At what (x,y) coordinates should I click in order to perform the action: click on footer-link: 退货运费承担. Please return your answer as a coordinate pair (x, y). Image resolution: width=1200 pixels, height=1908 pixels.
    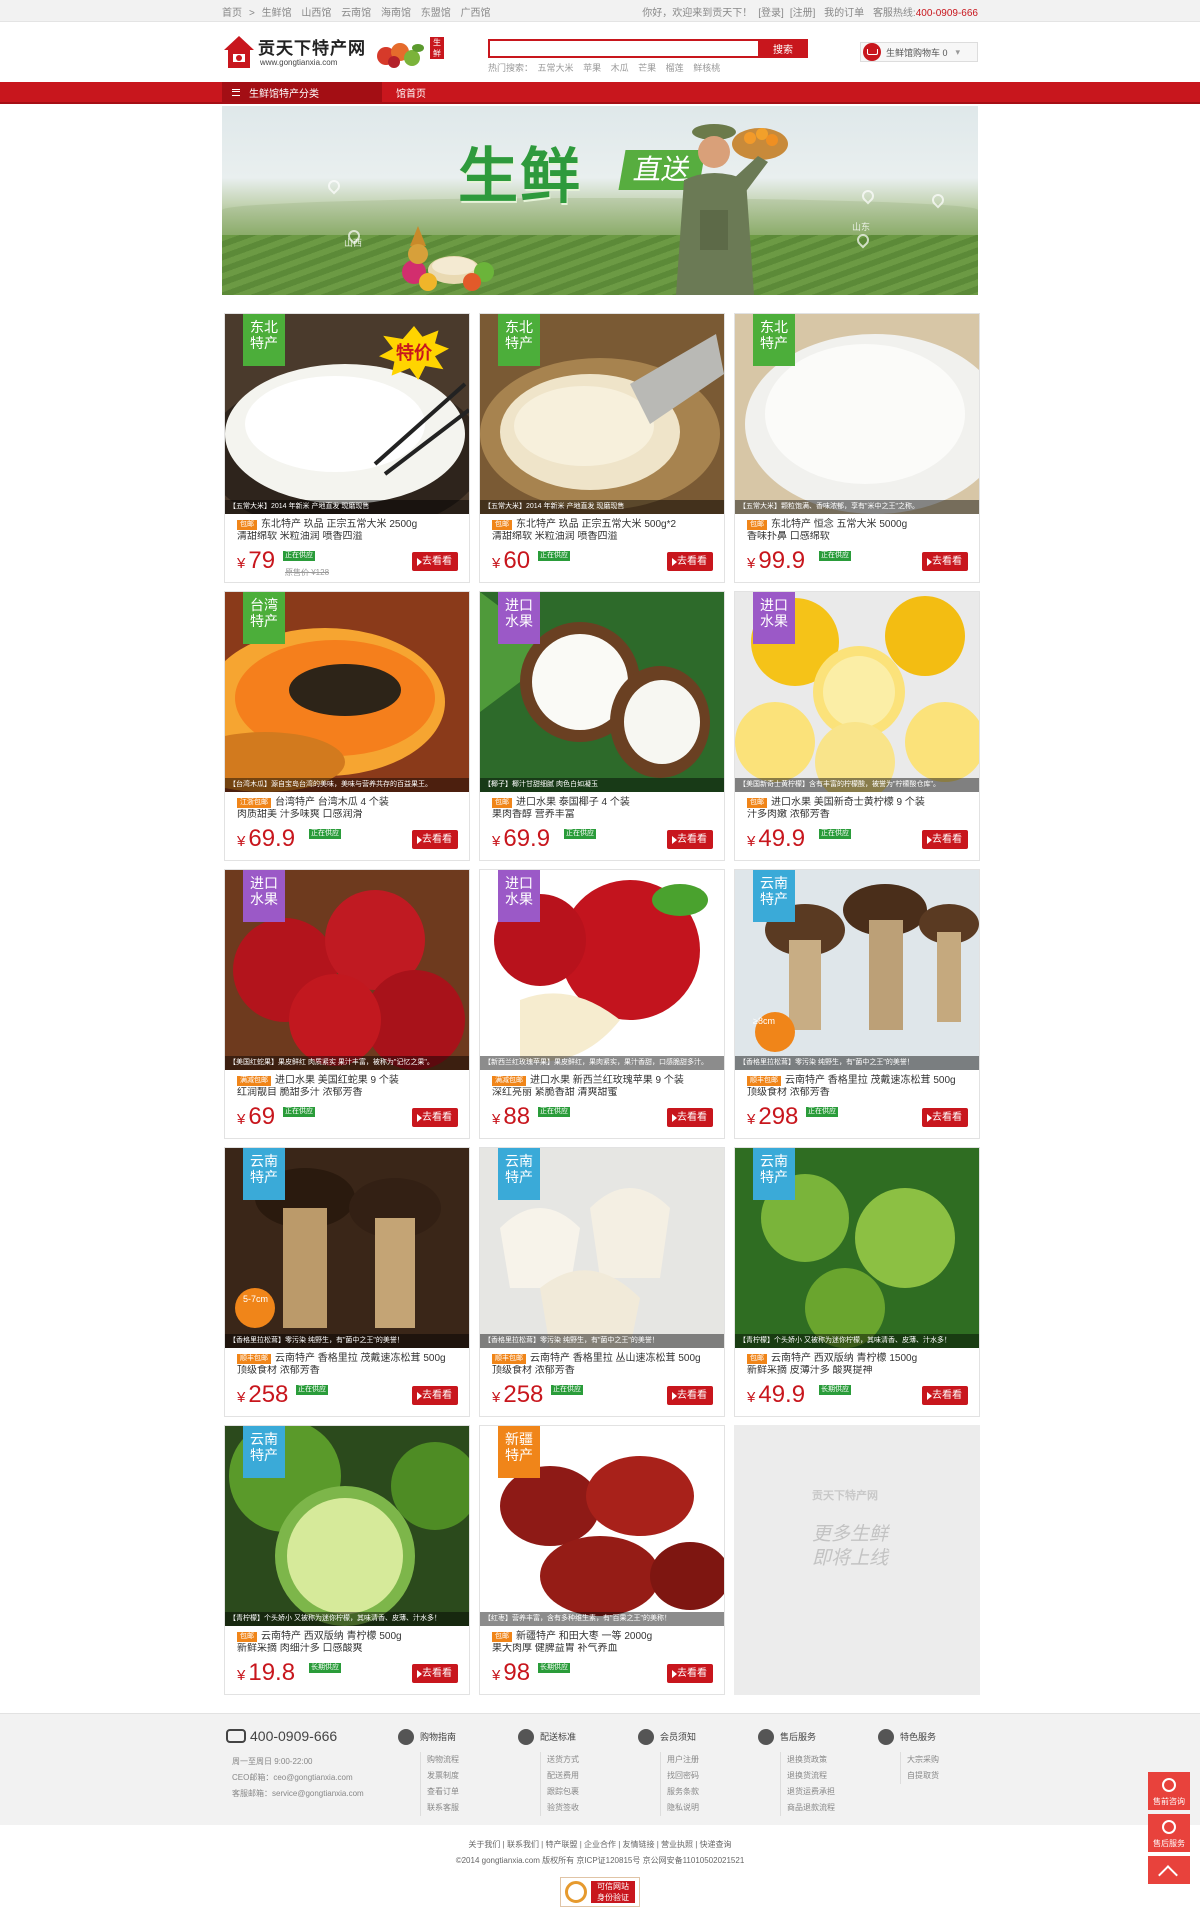
    Looking at the image, I should click on (819, 1792).